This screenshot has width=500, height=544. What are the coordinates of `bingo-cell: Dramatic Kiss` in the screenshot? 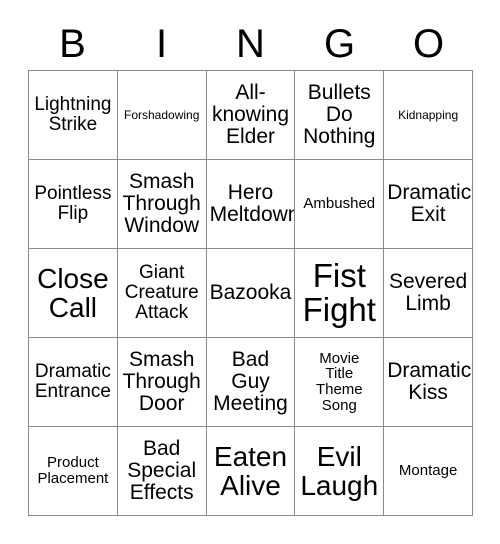 It's located at (428, 382).